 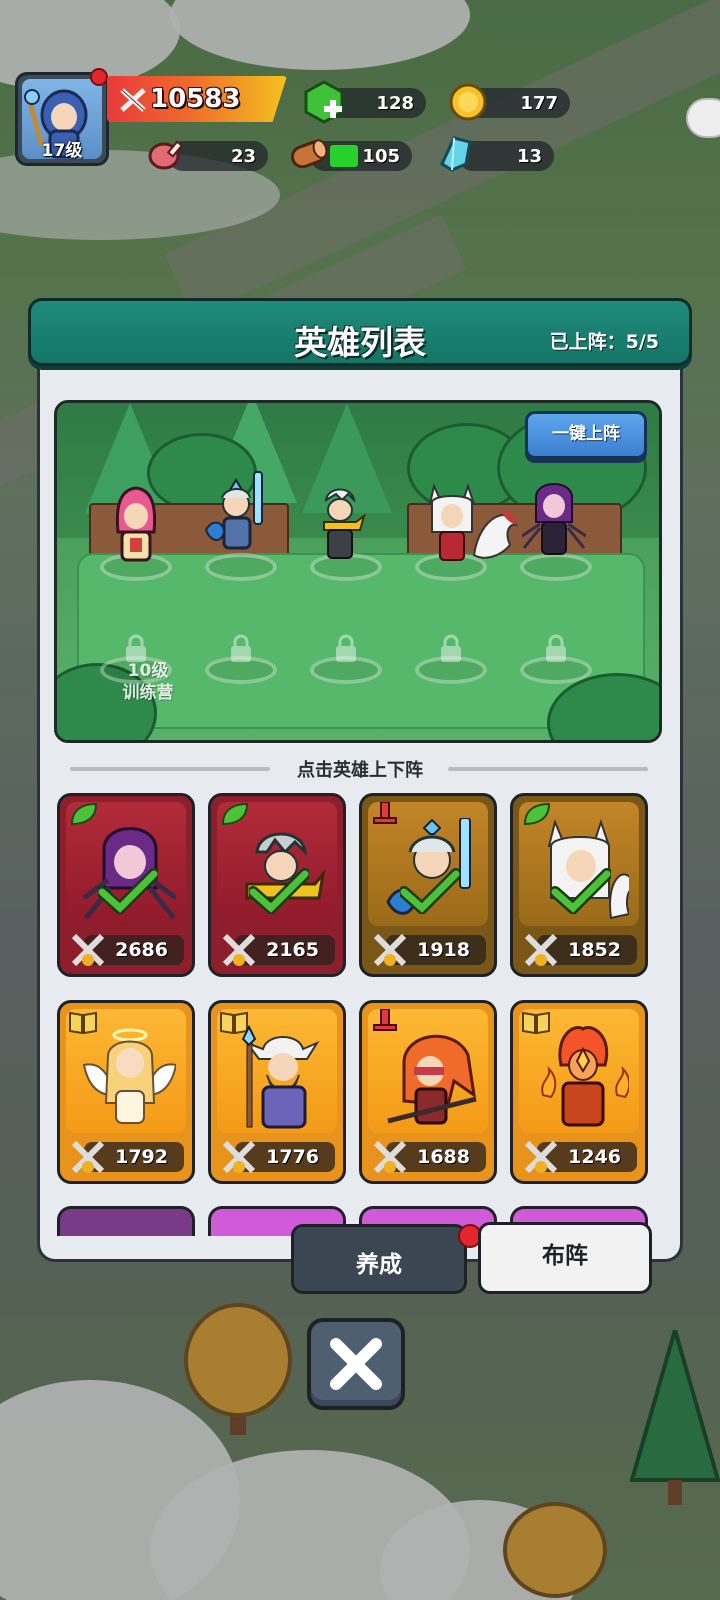 What do you see at coordinates (324, 102) in the screenshot?
I see `gem-plus-icon` at bounding box center [324, 102].